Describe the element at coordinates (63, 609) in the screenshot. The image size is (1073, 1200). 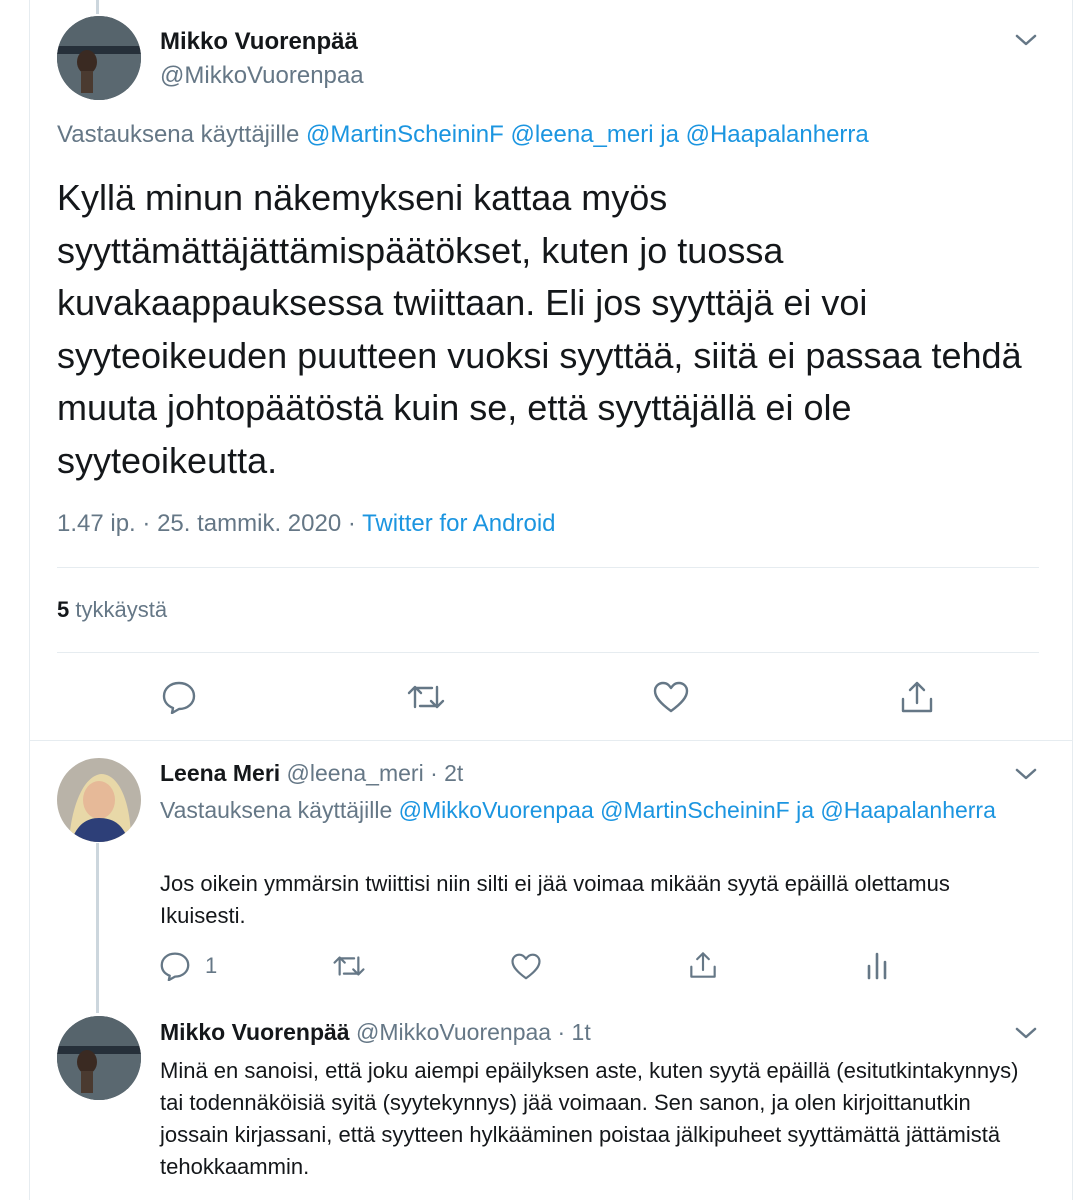
I see `likes-count: 5` at that location.